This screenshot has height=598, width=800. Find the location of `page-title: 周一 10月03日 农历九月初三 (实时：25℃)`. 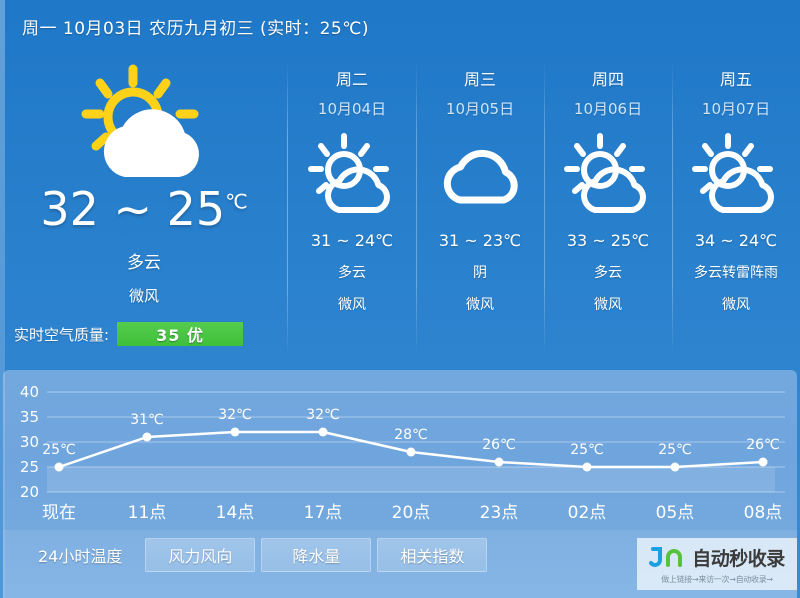

page-title: 周一 10月03日 农历九月初三 (实时：25℃) is located at coordinates (195, 28).